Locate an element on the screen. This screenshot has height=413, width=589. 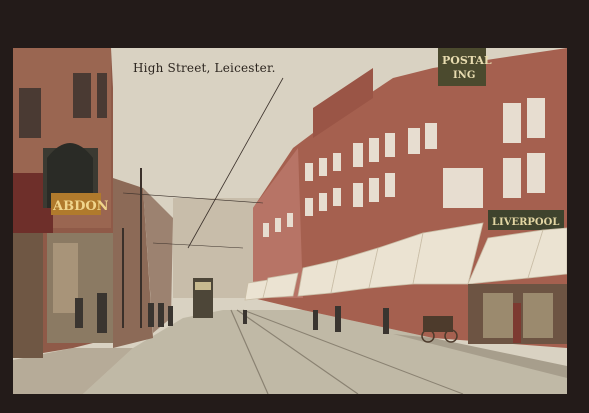
postcard-caption: High Street, Leicester. is located at coordinates (204, 68).